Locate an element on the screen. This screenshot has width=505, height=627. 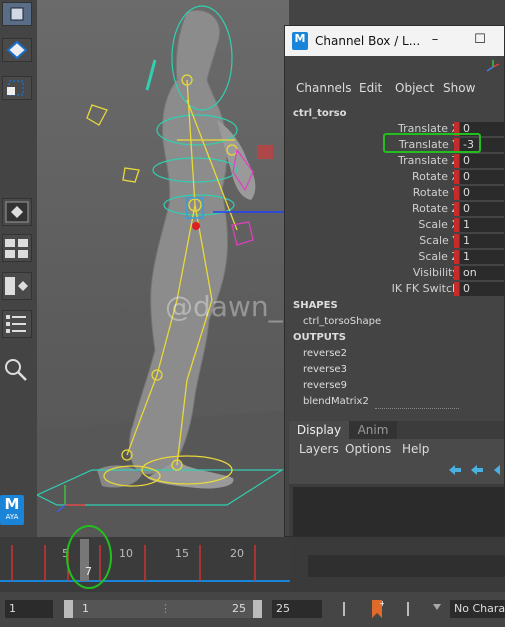
current-time-field is located at coordinates (406, 566).